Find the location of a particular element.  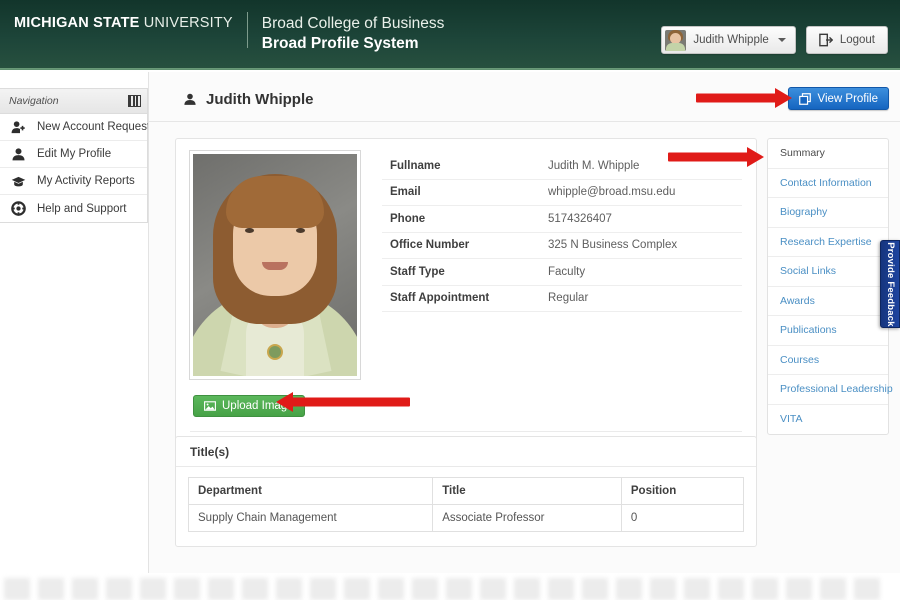

view-profile-label: View Profile is located at coordinates (847, 98).